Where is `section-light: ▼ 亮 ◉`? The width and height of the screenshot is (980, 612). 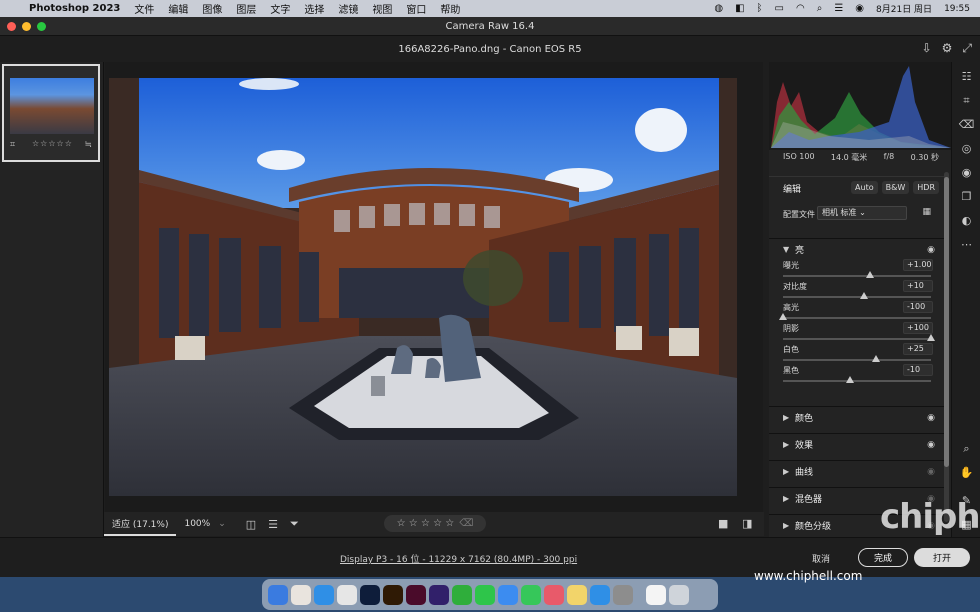
section-light: ▼ 亮 ◉ is located at coordinates (857, 249).